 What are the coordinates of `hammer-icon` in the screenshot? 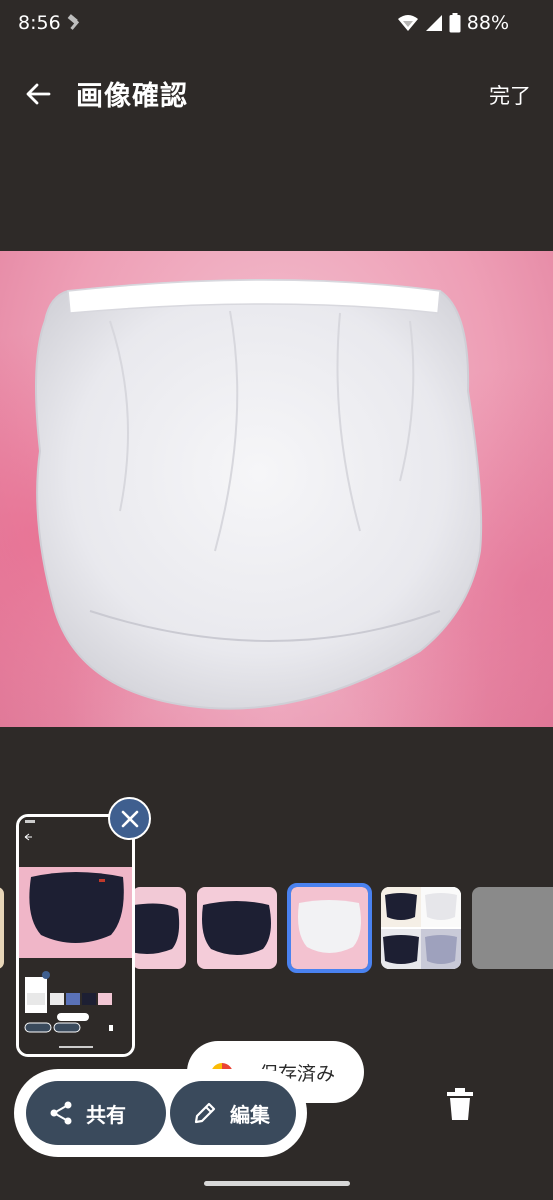 It's located at (73, 22).